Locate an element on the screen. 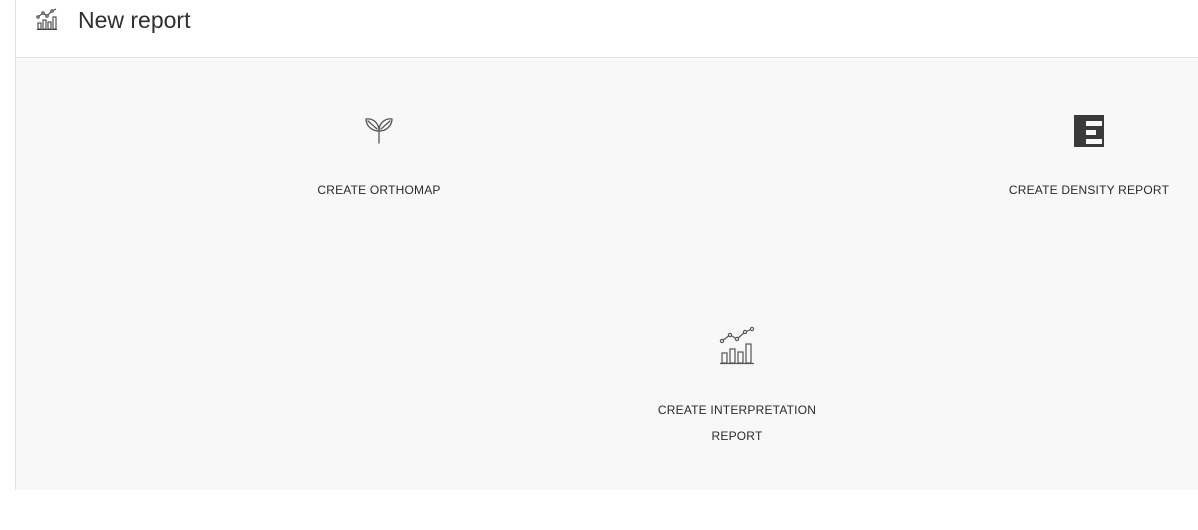 The width and height of the screenshot is (1198, 530). create-orthomap-label: CREATE ORTHOMAP is located at coordinates (379, 190).